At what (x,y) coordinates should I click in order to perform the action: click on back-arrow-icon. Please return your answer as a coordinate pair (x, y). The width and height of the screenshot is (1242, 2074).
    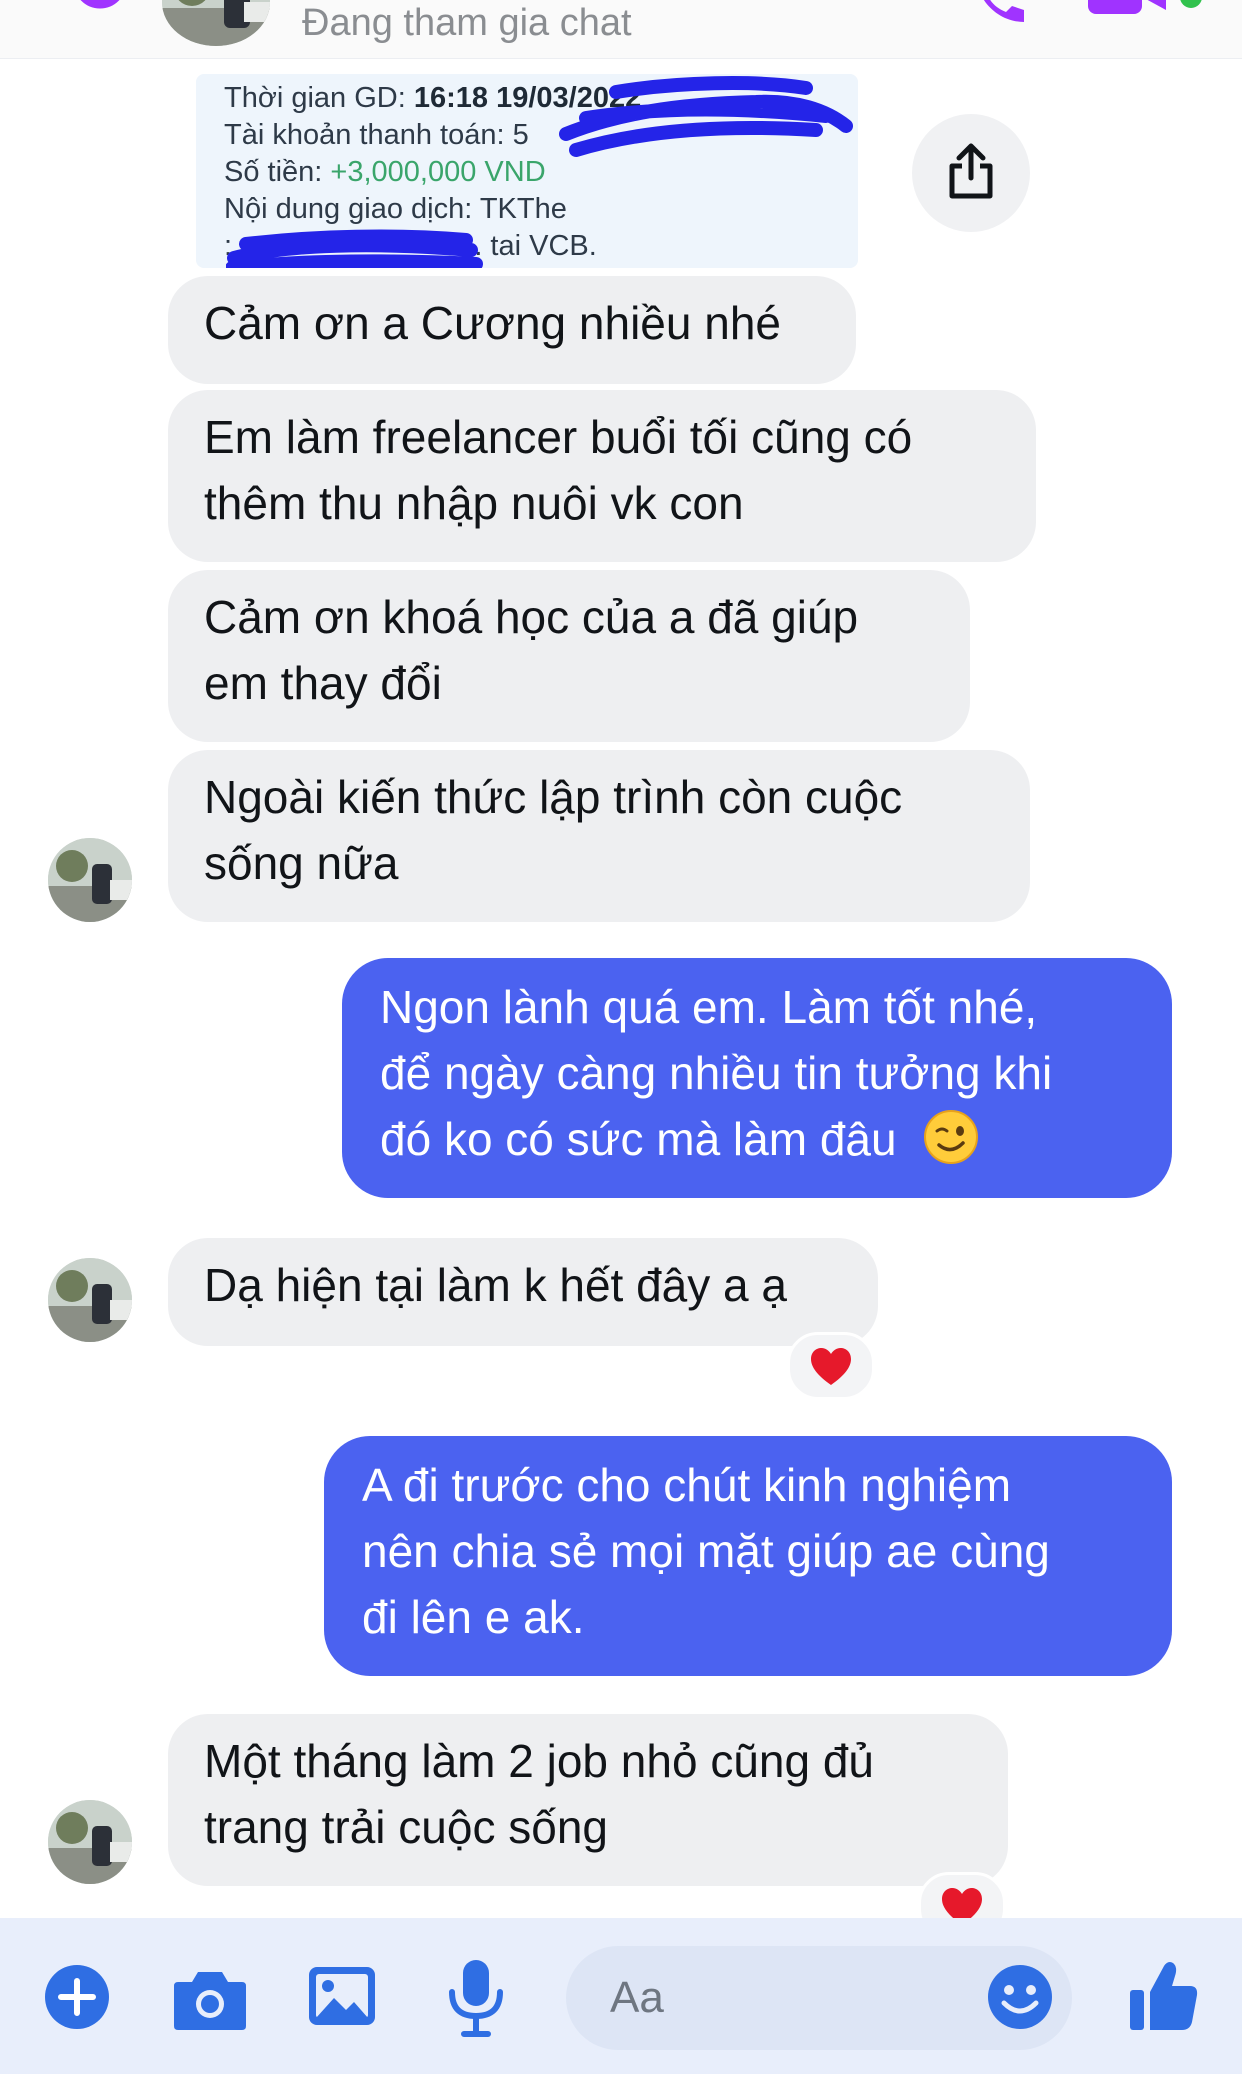
    Looking at the image, I should click on (77, 20).